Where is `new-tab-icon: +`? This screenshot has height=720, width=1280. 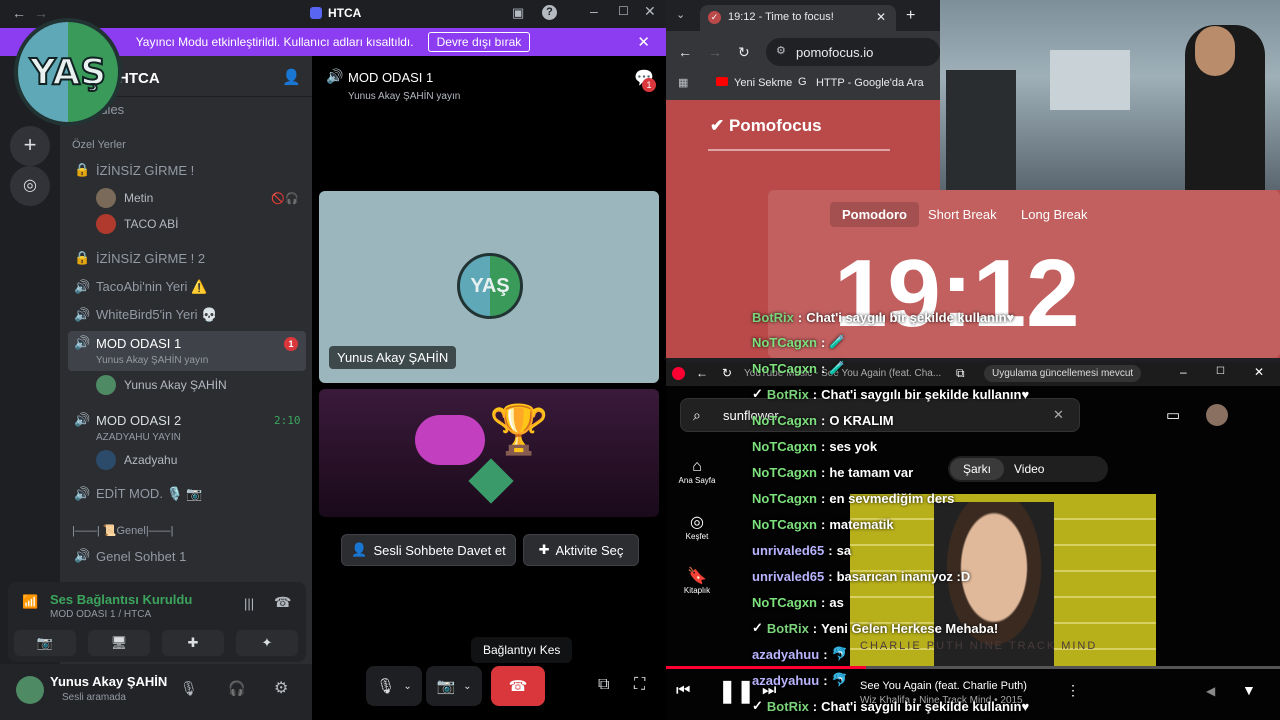
new-tab-icon: + is located at coordinates (910, 16).